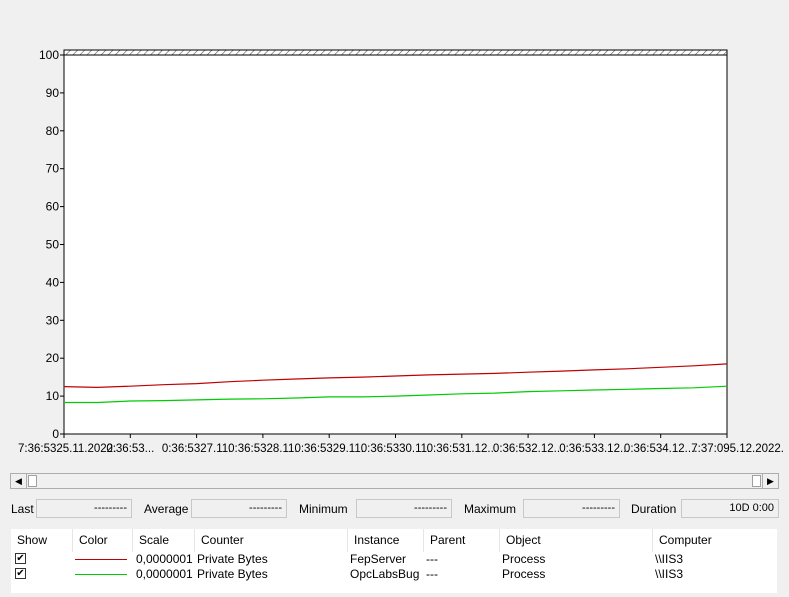 This screenshot has width=789, height=597. Describe the element at coordinates (164, 540) in the screenshot. I see `header-scale: Scale` at that location.